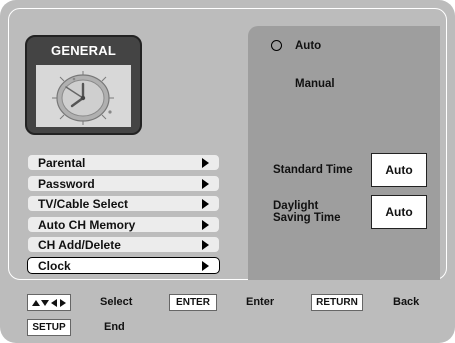 The height and width of the screenshot is (343, 455). Describe the element at coordinates (83, 50) in the screenshot. I see `general-title: GENERAL` at that location.